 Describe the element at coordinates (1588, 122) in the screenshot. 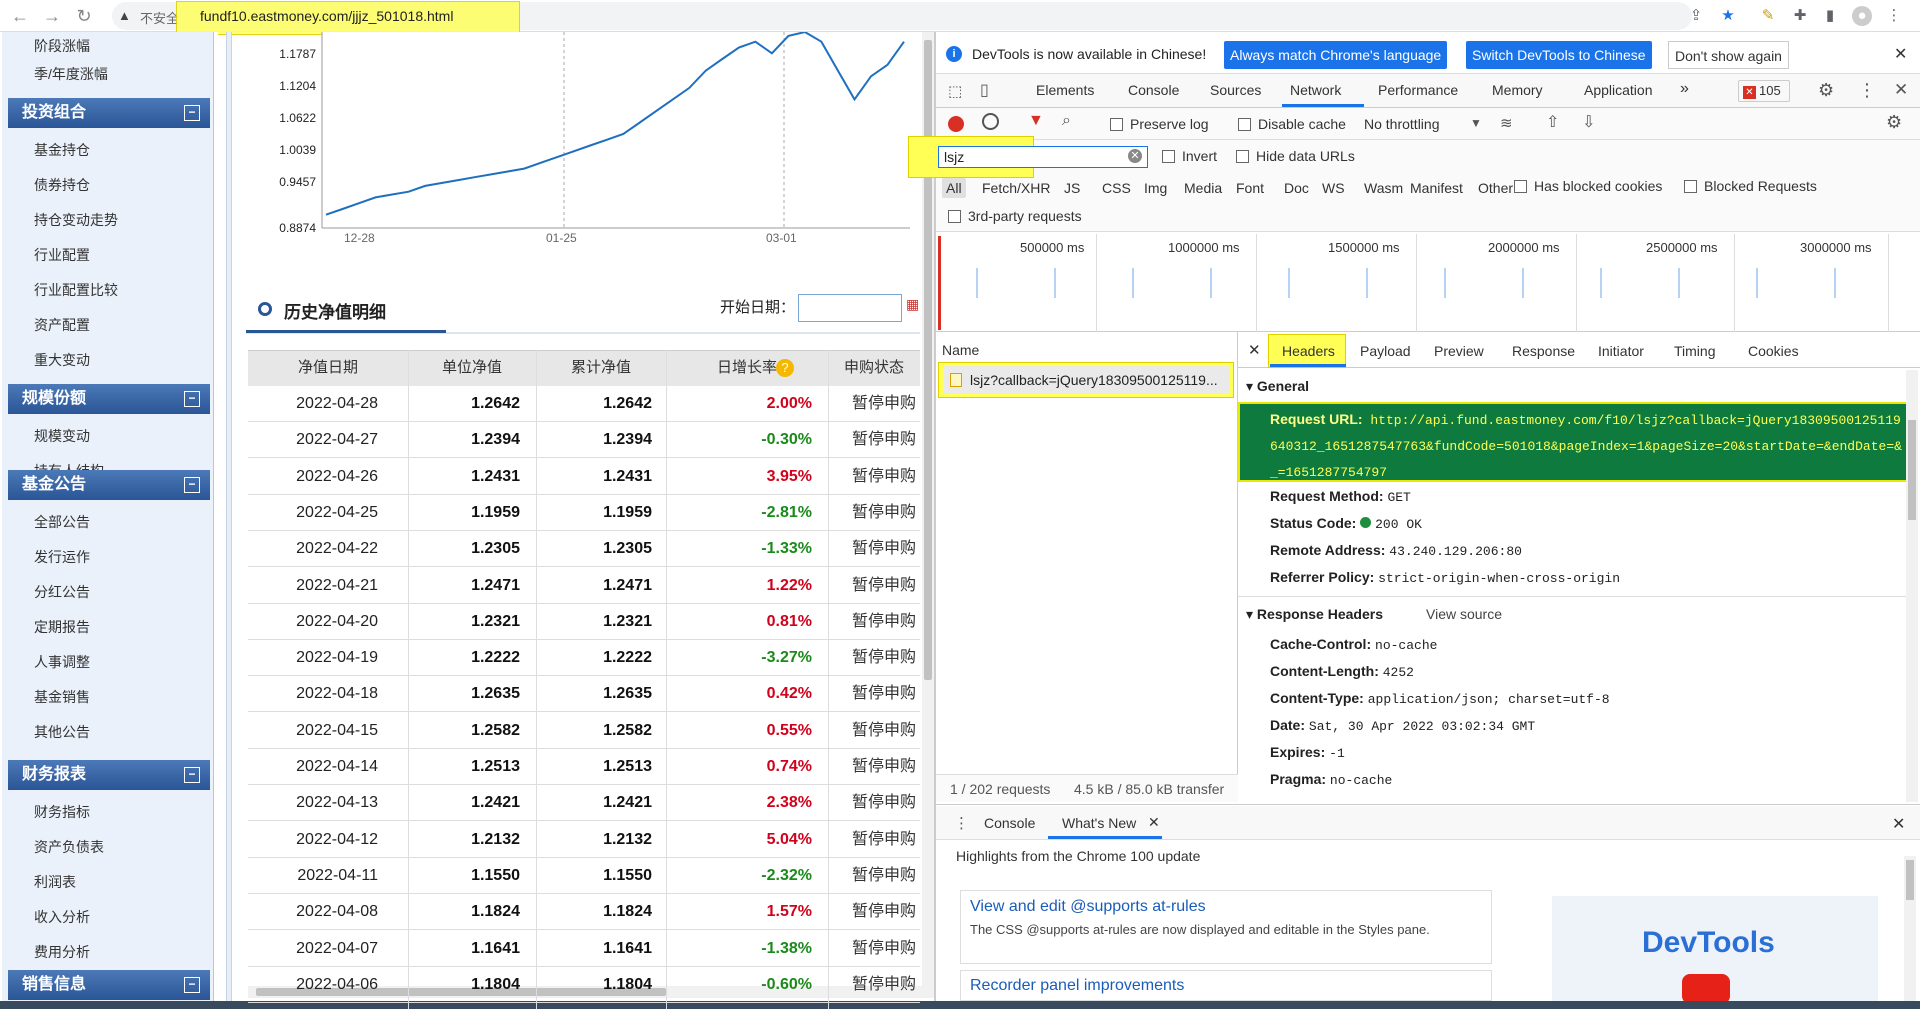

I see `download-icon: ⇩` at that location.